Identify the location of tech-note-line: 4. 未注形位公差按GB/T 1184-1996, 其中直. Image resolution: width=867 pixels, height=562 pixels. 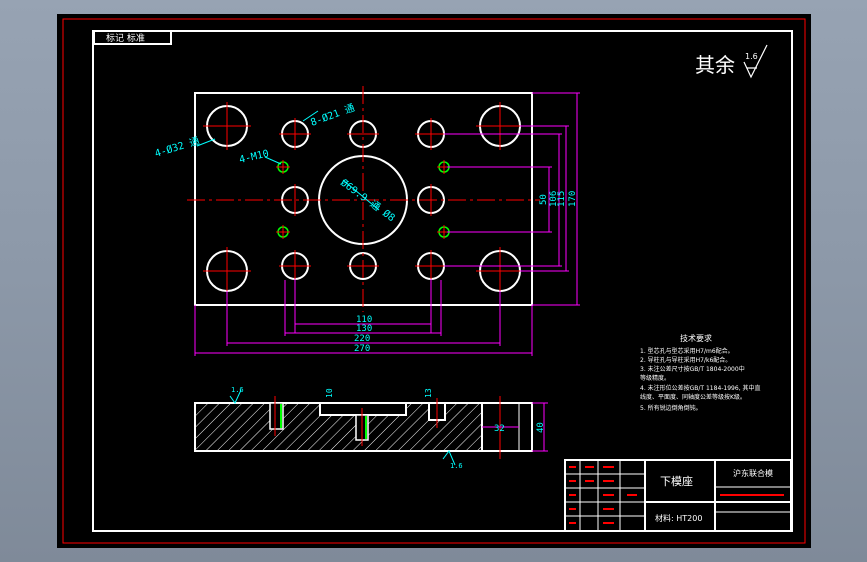
(700, 388).